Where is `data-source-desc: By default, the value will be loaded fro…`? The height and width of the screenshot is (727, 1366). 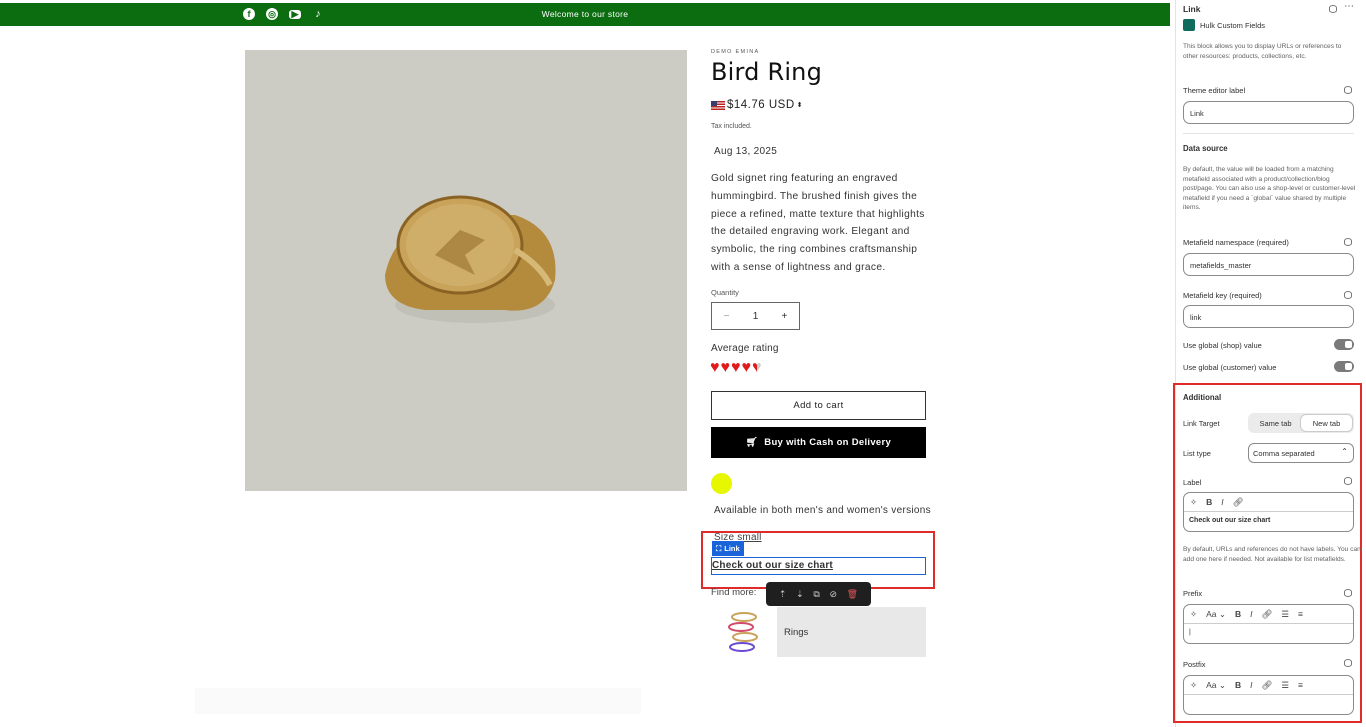
data-source-desc: By default, the value will be loaded fro… is located at coordinates (1269, 189).